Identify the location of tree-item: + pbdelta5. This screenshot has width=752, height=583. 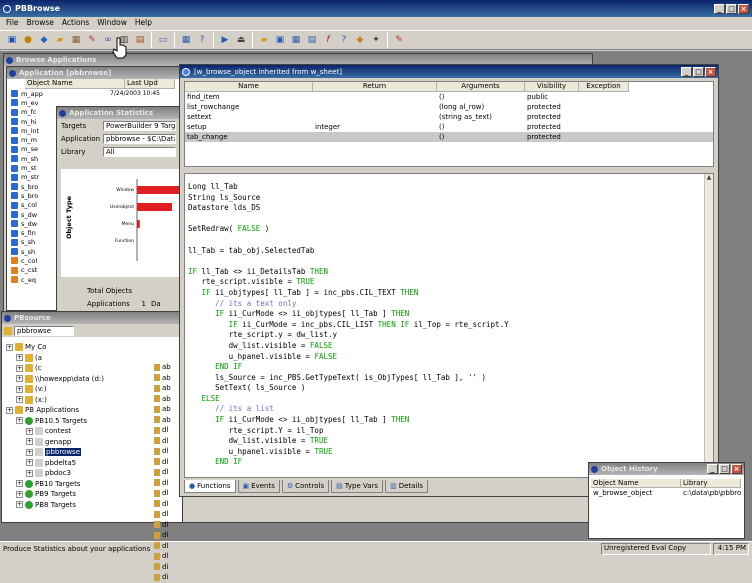
(81, 463).